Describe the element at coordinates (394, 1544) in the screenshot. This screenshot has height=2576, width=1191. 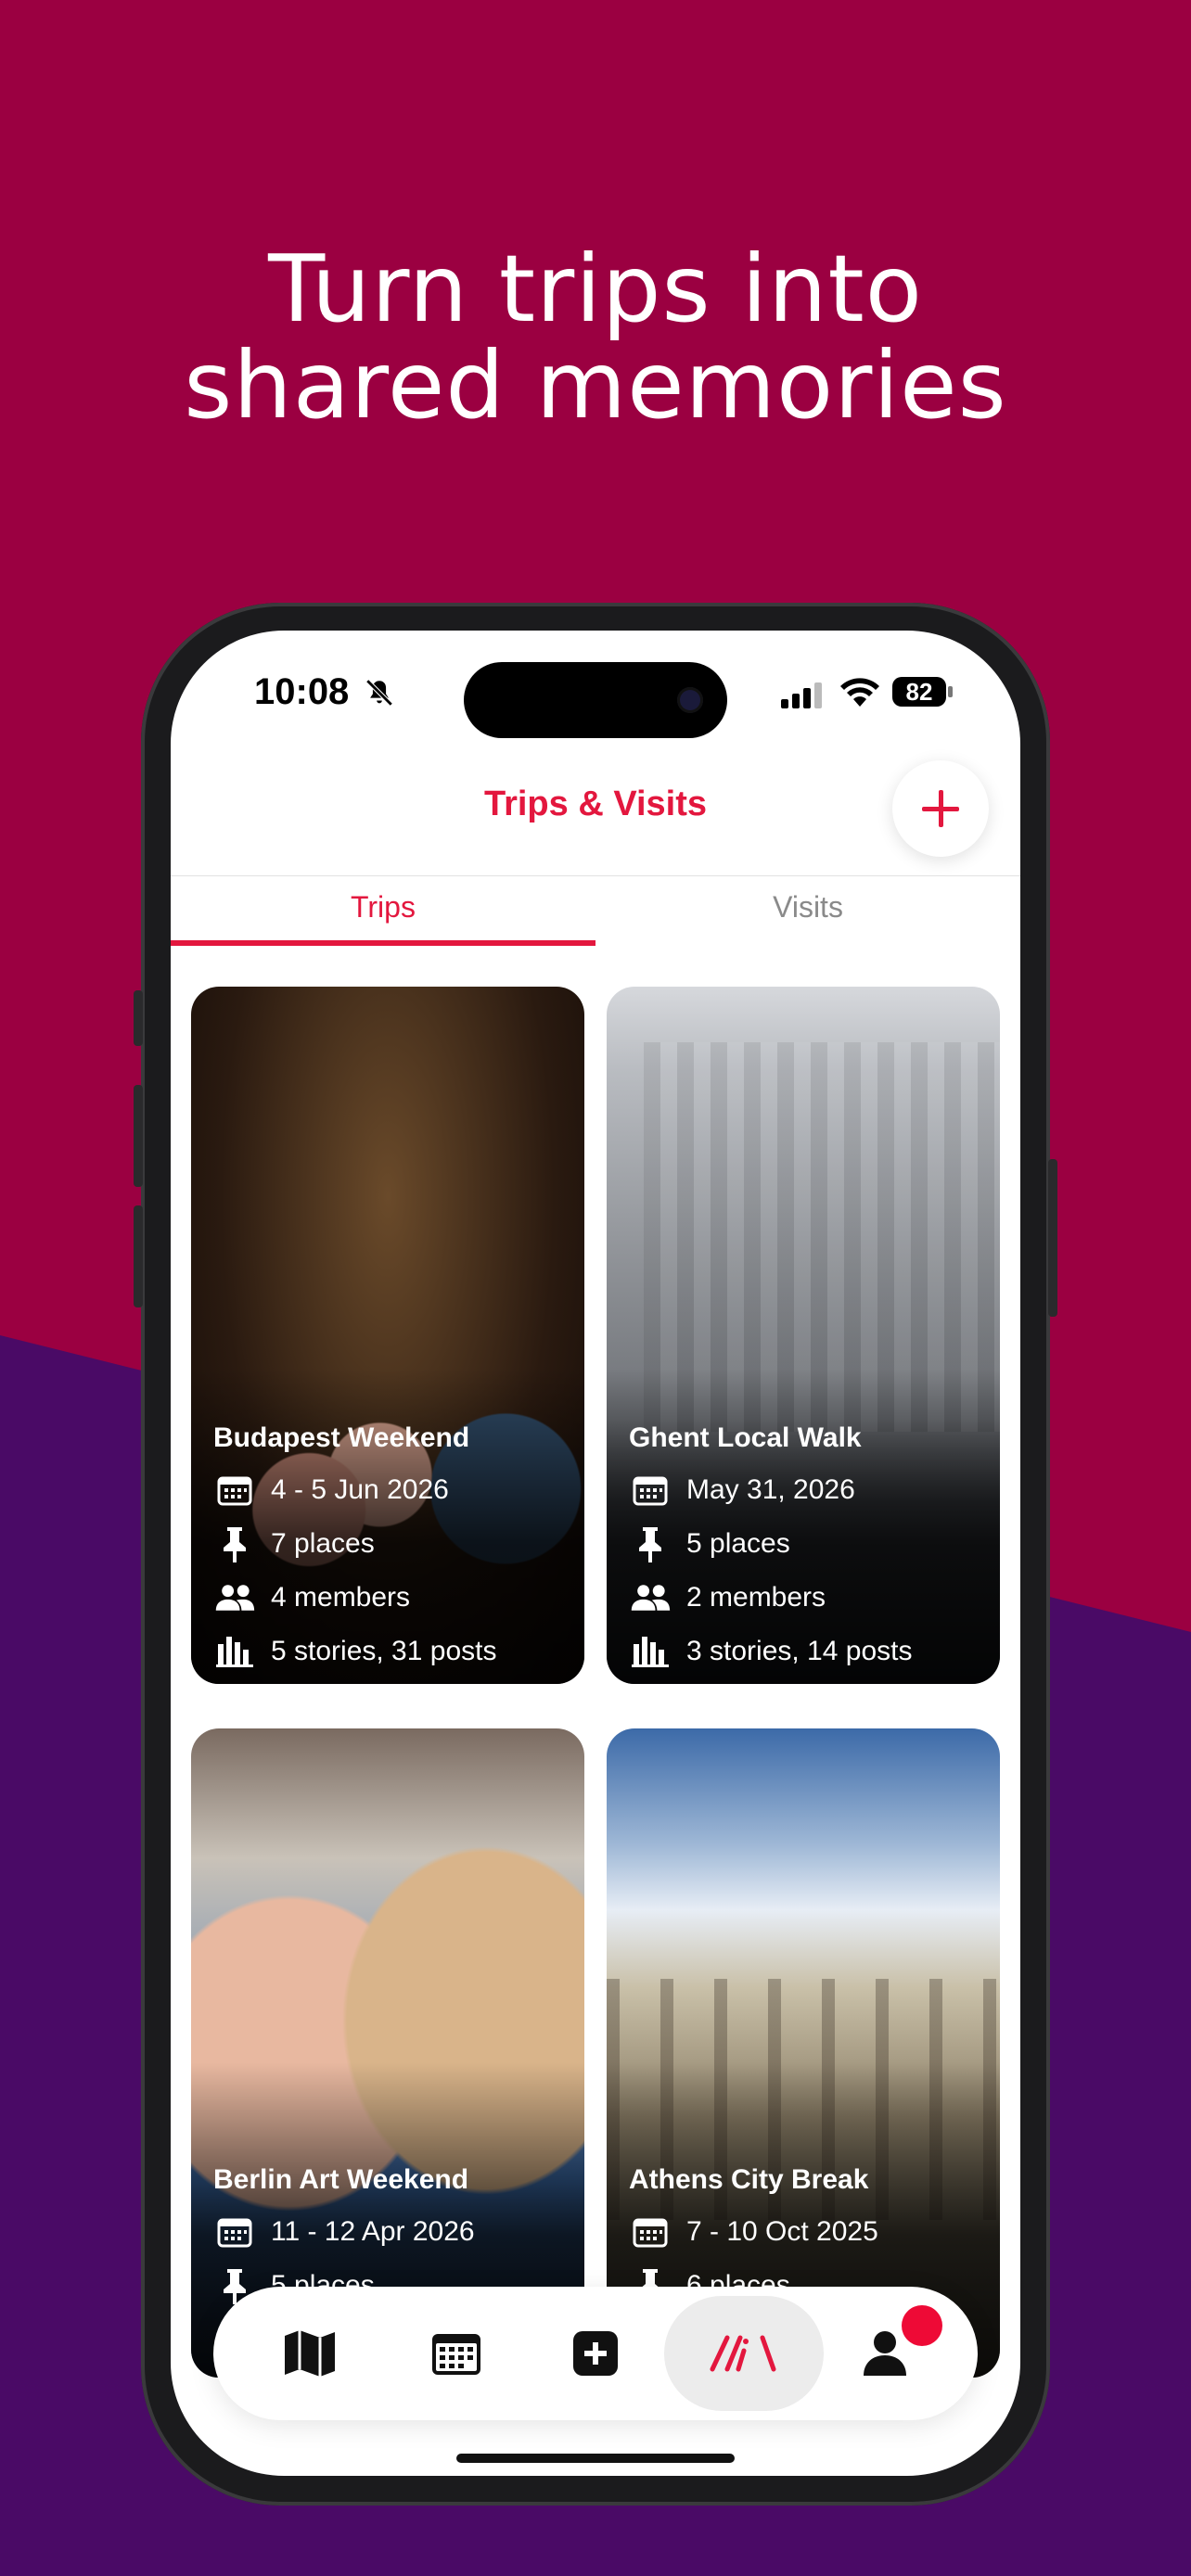
I see `trip-places-row: 7 places` at that location.